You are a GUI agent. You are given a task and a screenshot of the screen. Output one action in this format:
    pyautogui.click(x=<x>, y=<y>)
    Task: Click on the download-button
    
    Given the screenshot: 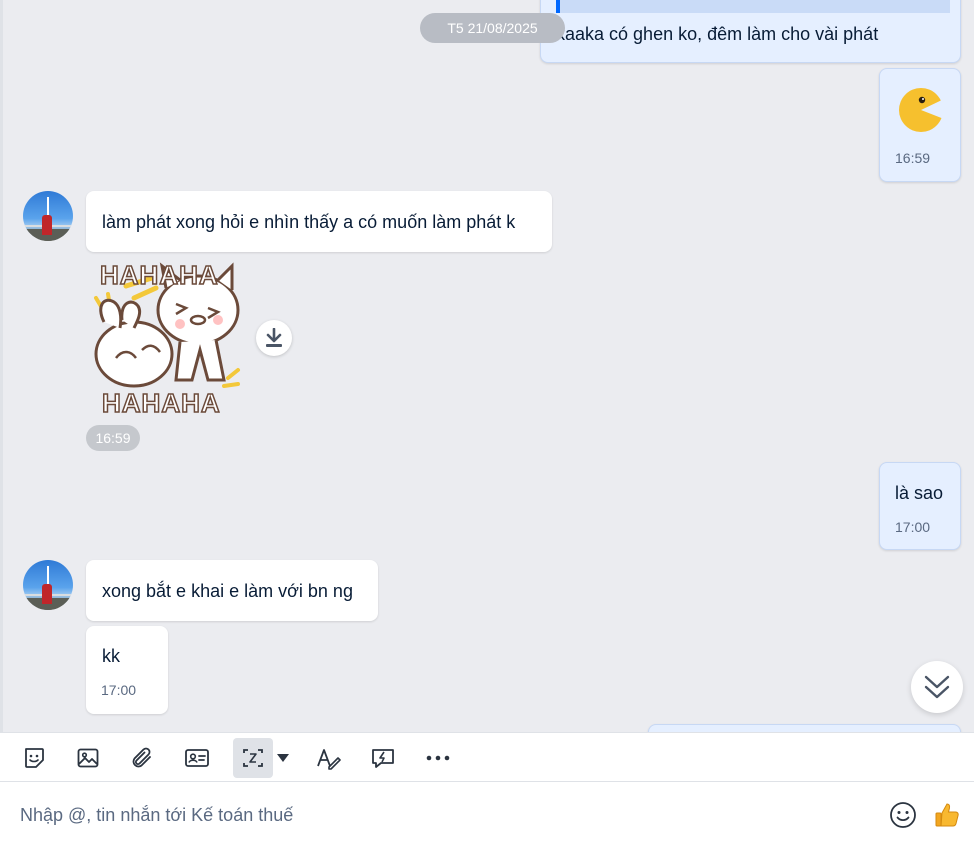 What is the action you would take?
    pyautogui.click(x=274, y=338)
    